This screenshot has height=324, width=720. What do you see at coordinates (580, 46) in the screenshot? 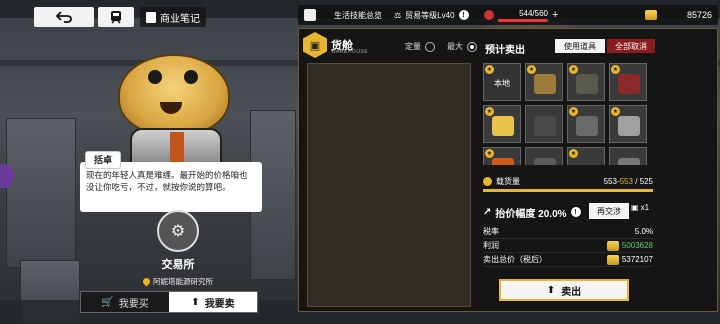
I see `use-item-button: 使用道具` at bounding box center [580, 46].